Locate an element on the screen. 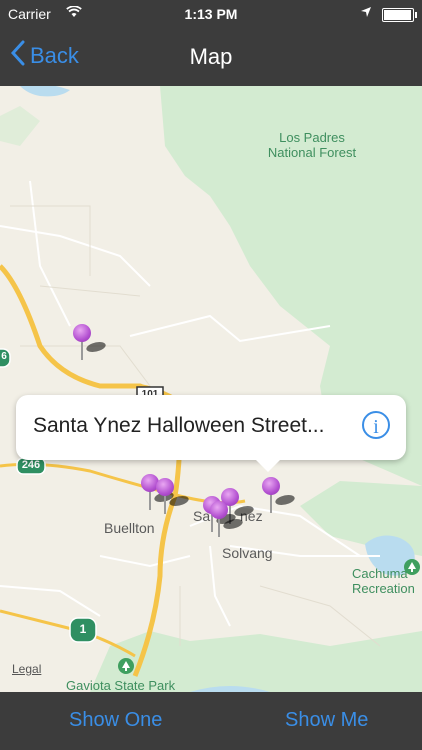 The width and height of the screenshot is (422, 750). park-icon is located at coordinates (126, 666).